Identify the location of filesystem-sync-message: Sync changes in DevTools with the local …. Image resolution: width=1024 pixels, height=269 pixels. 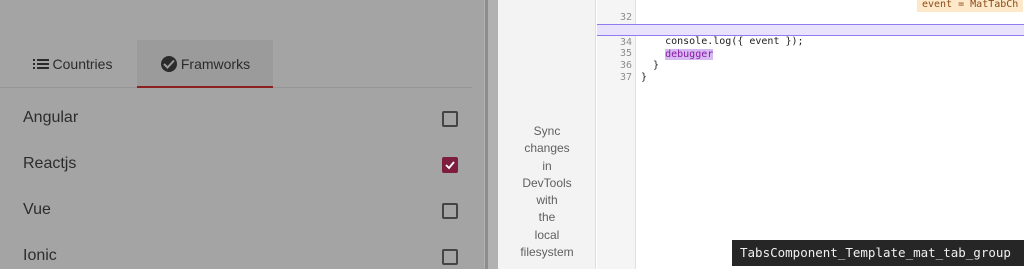
(547, 192).